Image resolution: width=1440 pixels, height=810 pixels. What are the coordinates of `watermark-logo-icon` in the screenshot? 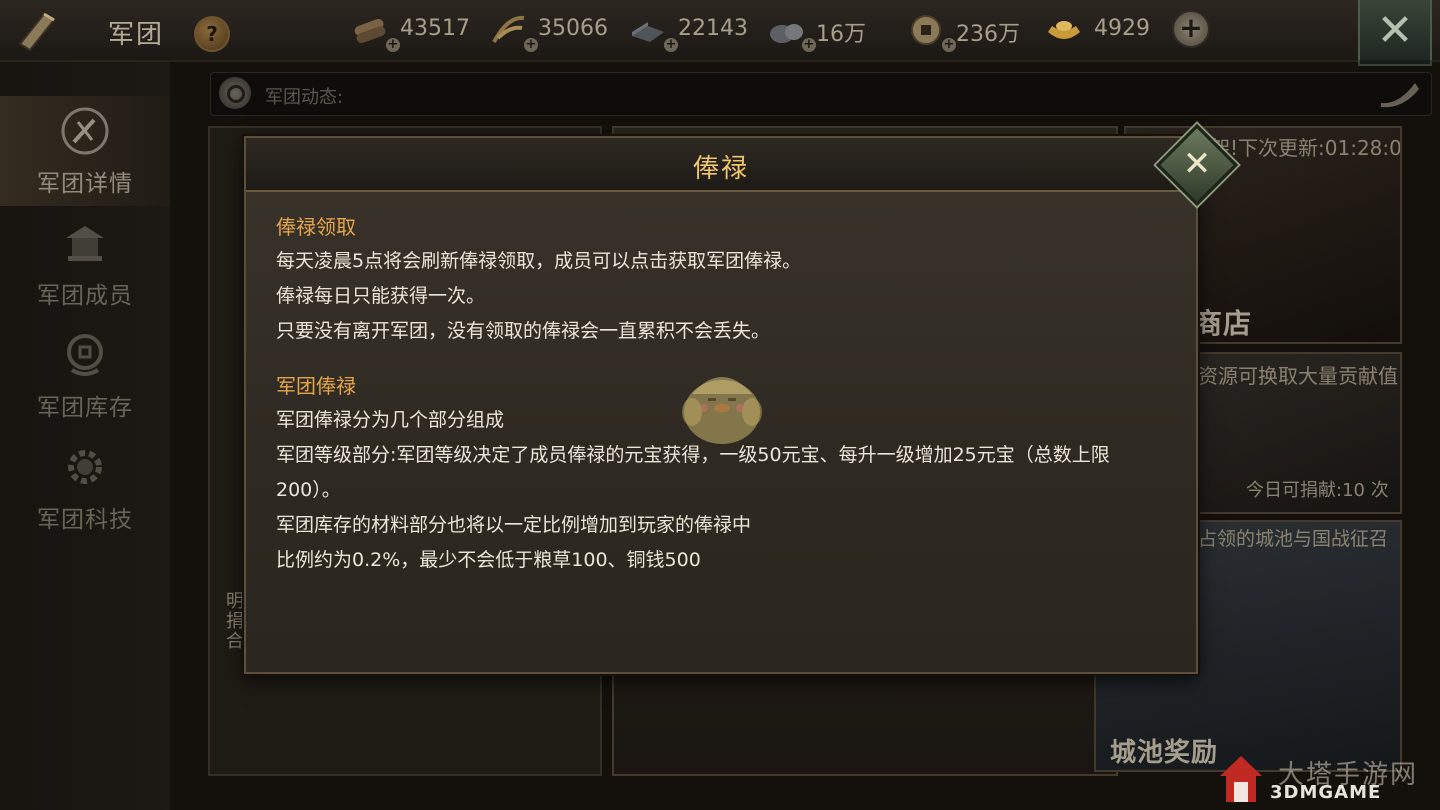 It's located at (1241, 779).